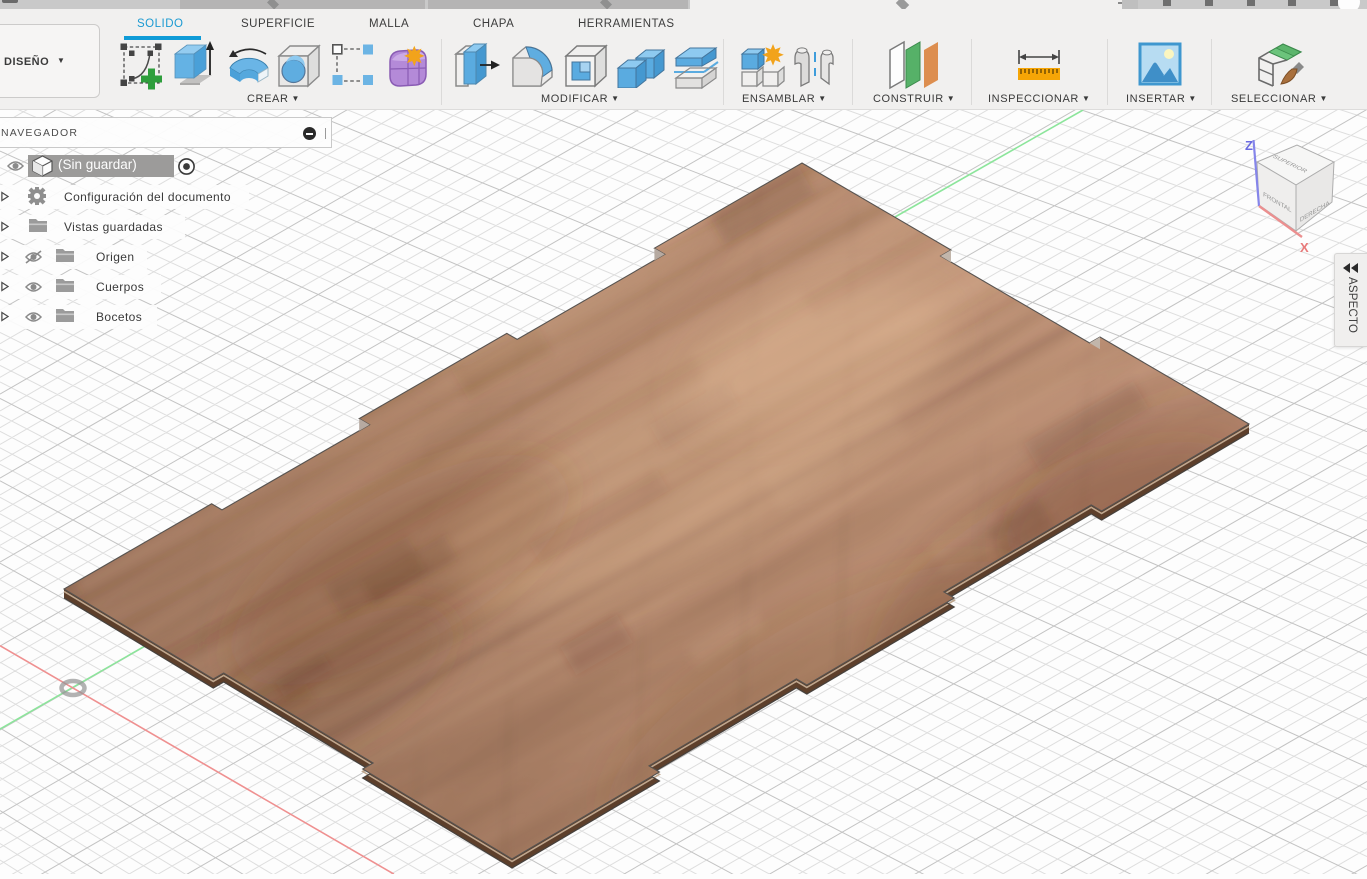 Image resolution: width=1367 pixels, height=879 pixels. I want to click on svg-text: Z, so click(1249, 145).